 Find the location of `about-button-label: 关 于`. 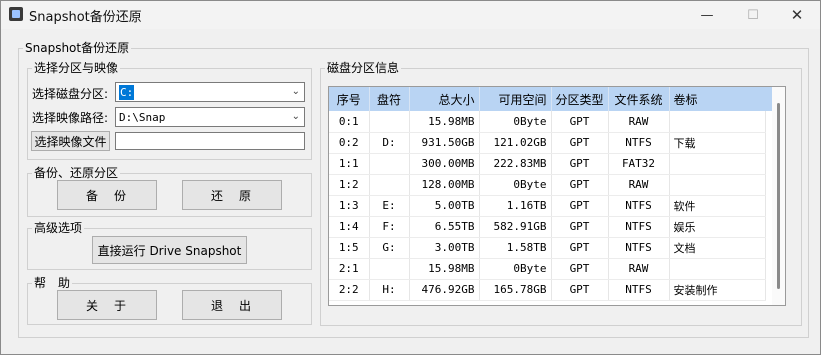

about-button-label: 关 于 is located at coordinates (106, 305).